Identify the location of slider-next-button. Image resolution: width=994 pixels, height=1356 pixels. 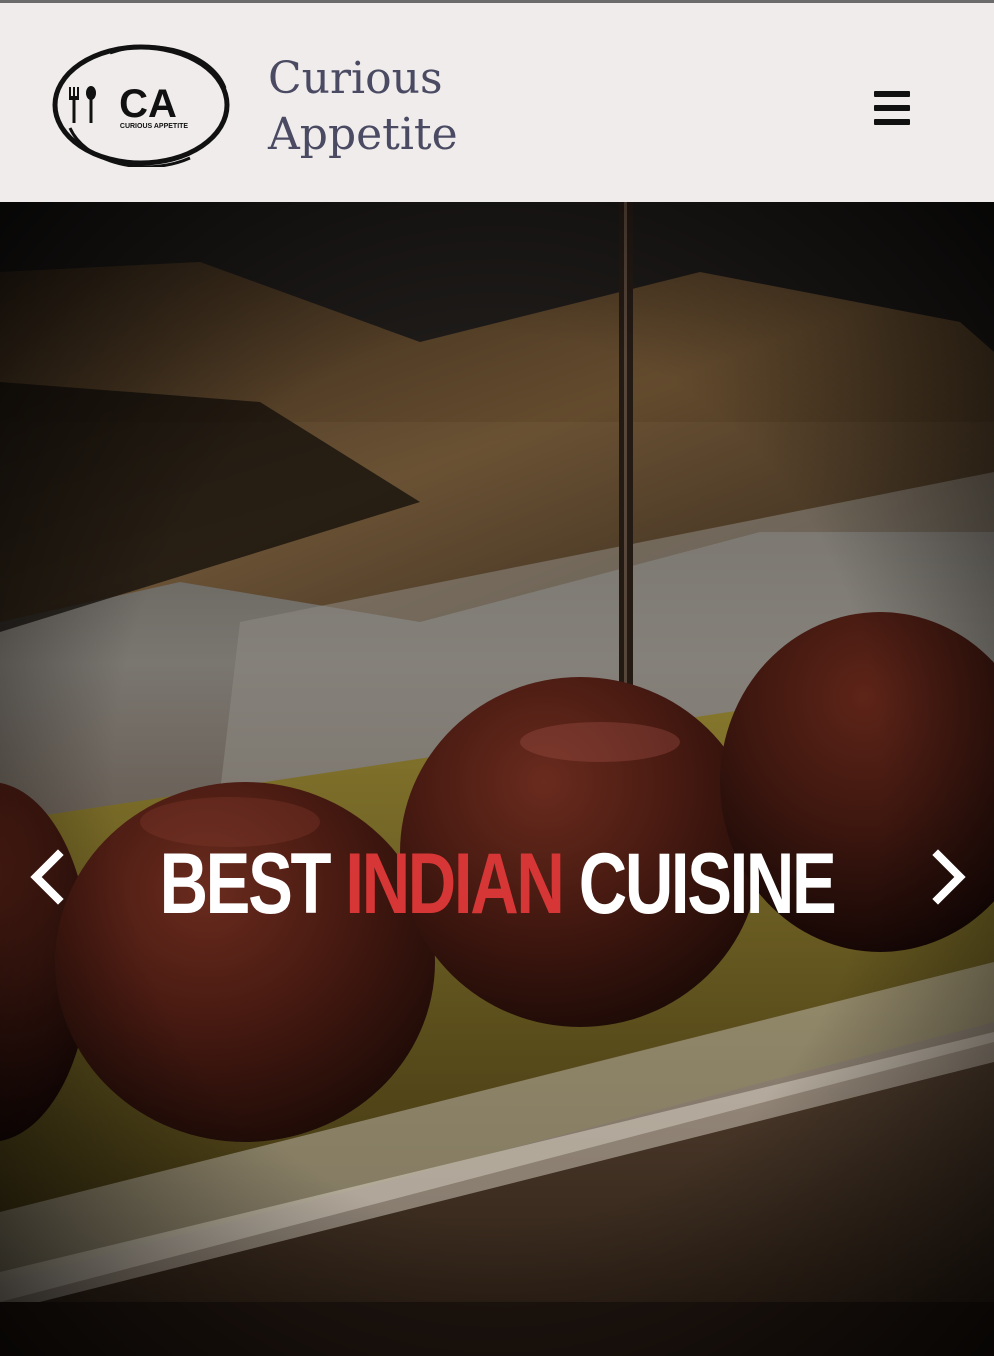
(947, 877).